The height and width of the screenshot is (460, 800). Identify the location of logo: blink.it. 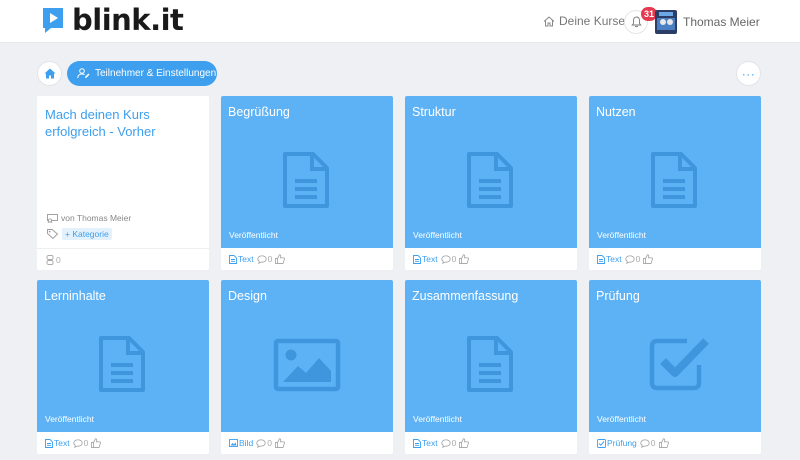
(113, 20).